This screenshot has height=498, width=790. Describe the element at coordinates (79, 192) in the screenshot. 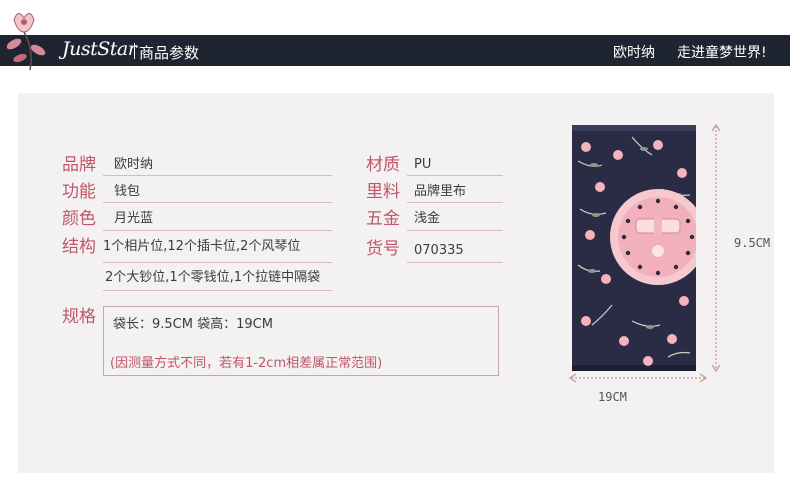

I see `function-label: 功能` at that location.